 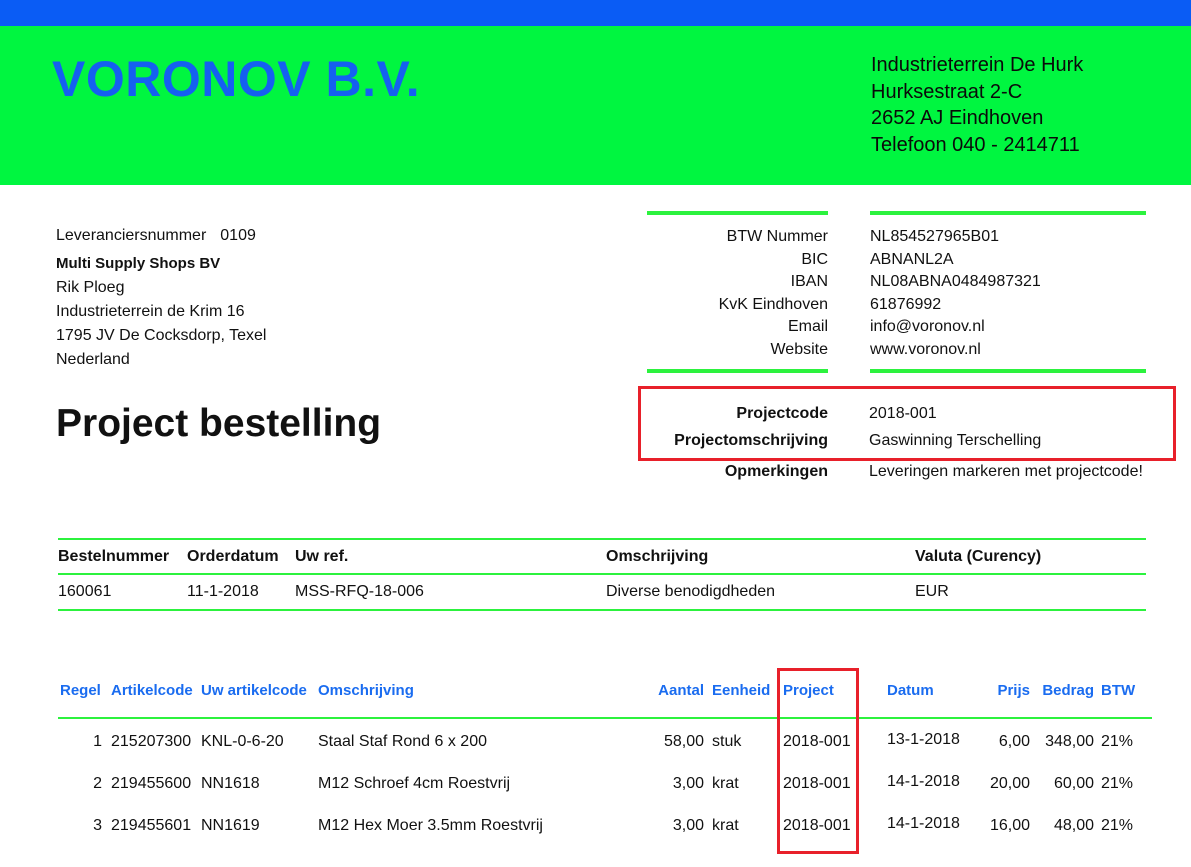 I want to click on lines-header-bedrag: Bedrag, so click(x=1068, y=690).